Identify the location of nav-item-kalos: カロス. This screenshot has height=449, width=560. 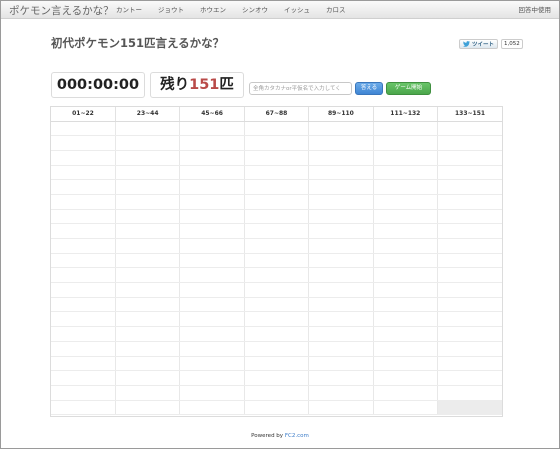
(336, 10).